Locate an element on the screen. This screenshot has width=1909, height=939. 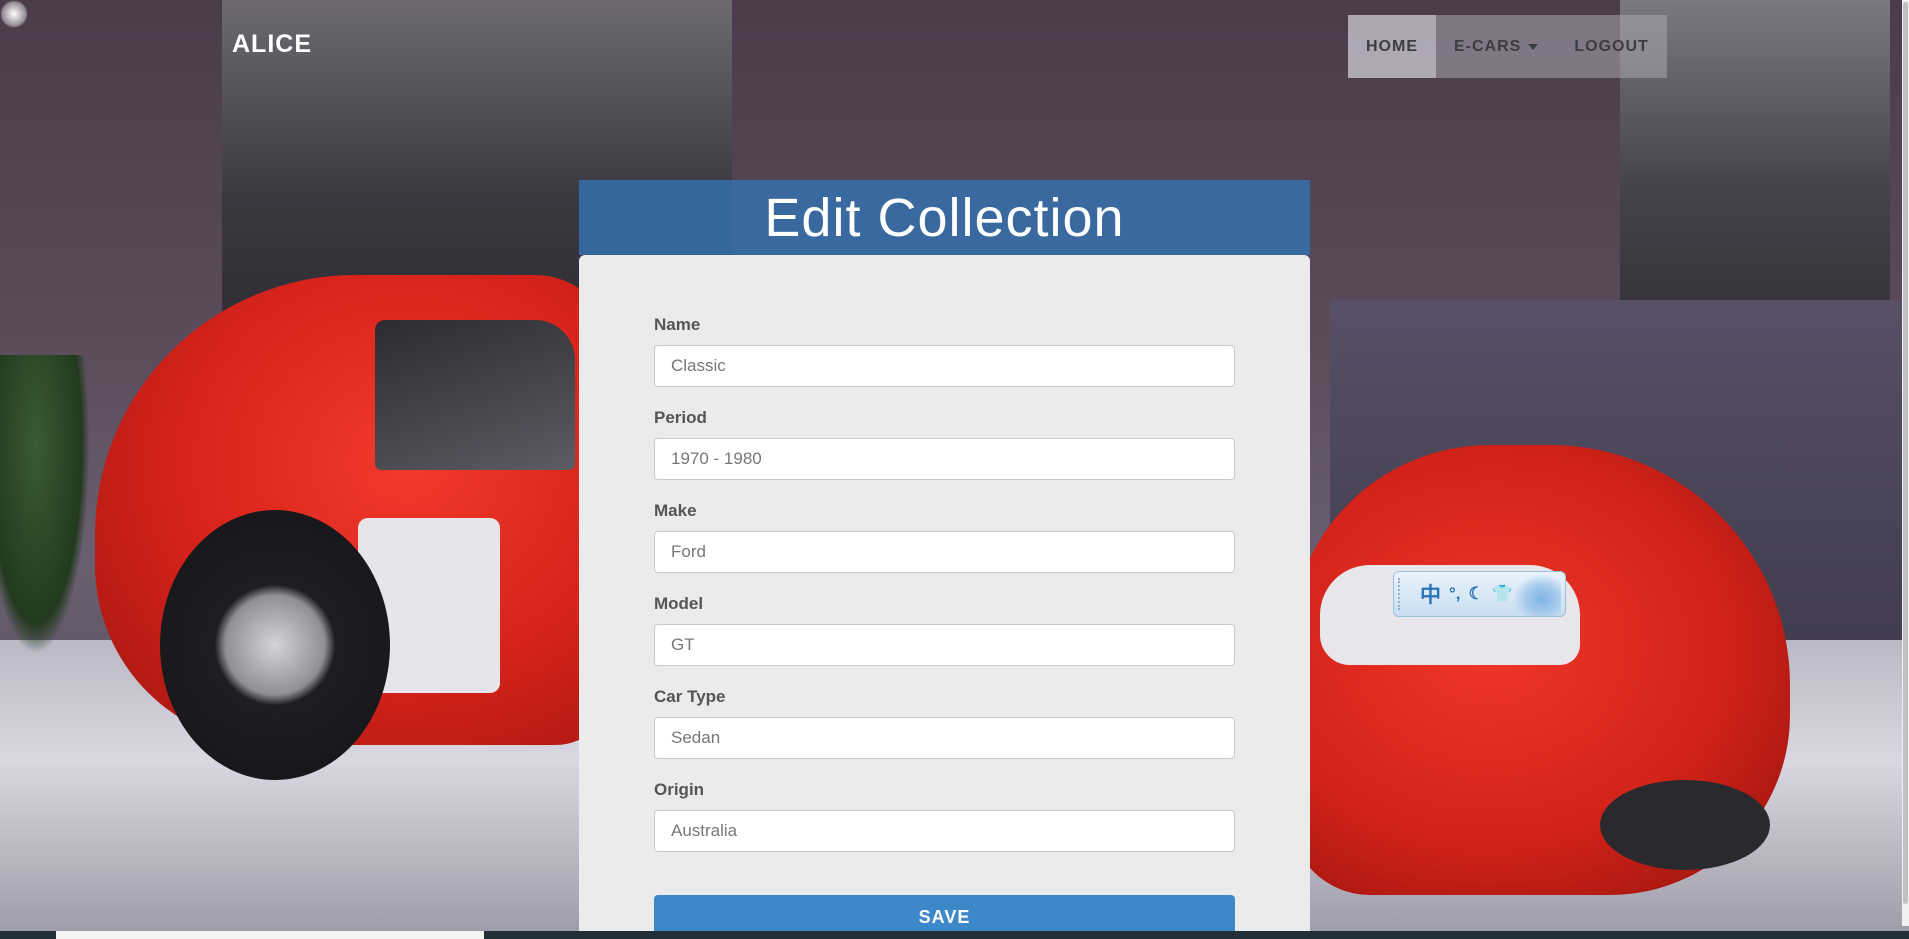
origin-field-group: Origin is located at coordinates (944, 816).